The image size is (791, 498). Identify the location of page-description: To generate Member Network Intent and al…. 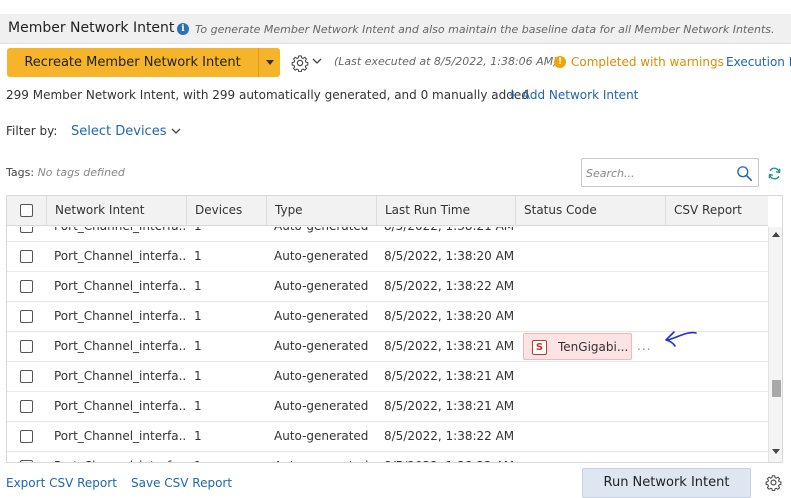
(485, 29).